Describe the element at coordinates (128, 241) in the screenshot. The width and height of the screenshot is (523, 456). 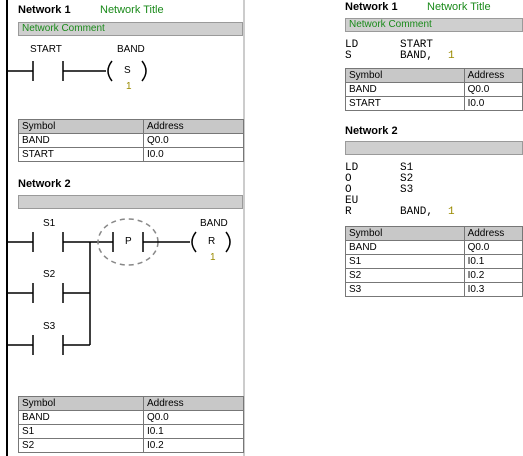
I see `edge-label: P` at that location.